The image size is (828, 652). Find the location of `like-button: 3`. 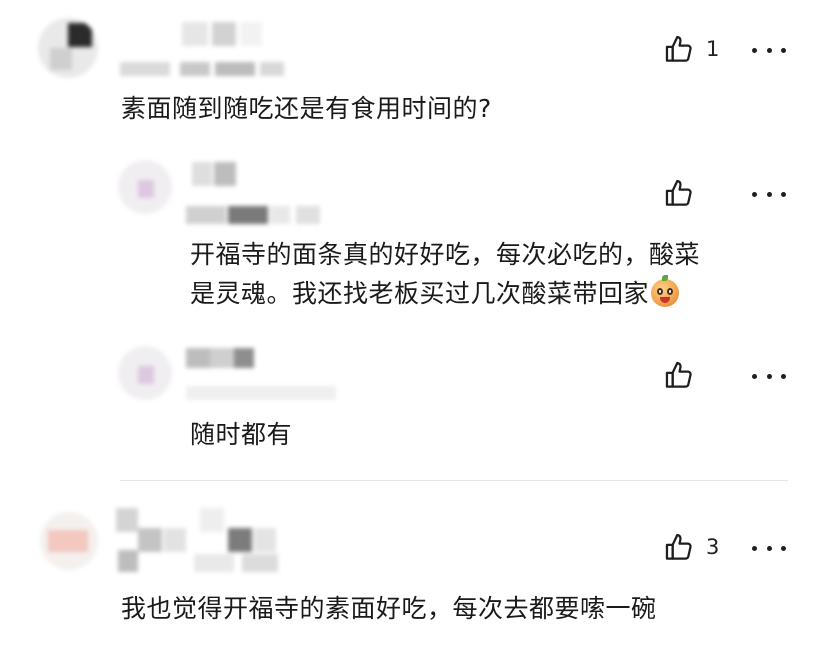

like-button: 3 is located at coordinates (690, 547).